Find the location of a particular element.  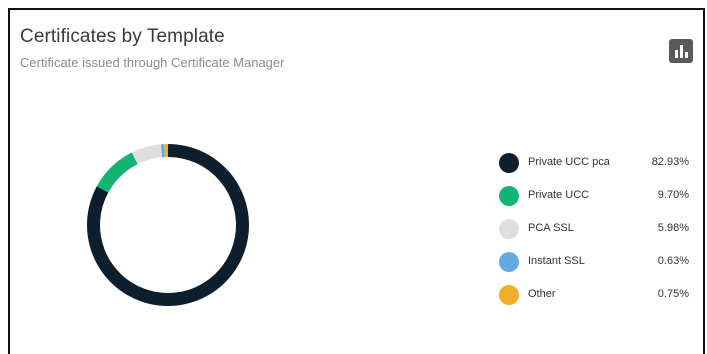

legend-label: PCA SSL is located at coordinates (551, 228).